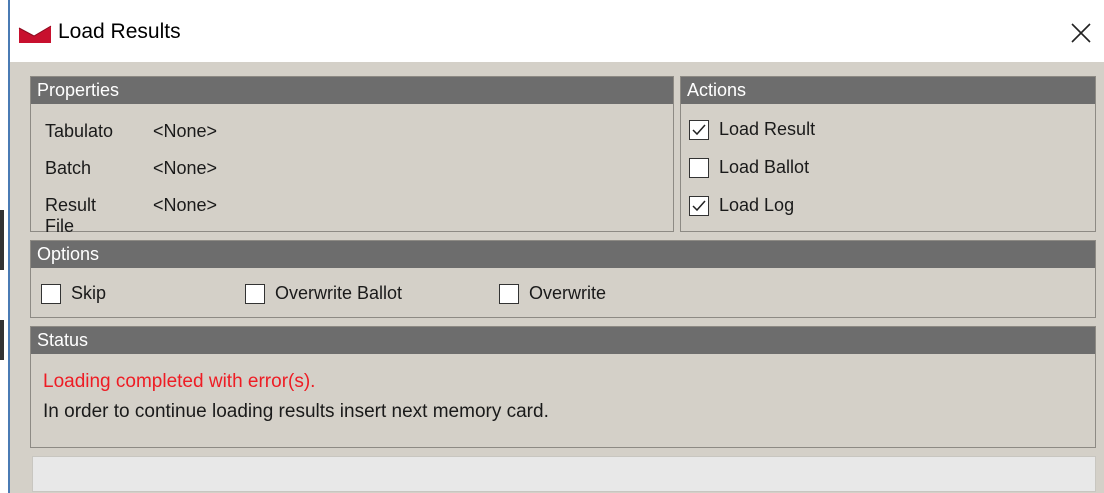 The height and width of the screenshot is (493, 1104). Describe the element at coordinates (757, 205) in the screenshot. I see `checkbox-label: Load Log` at that location.